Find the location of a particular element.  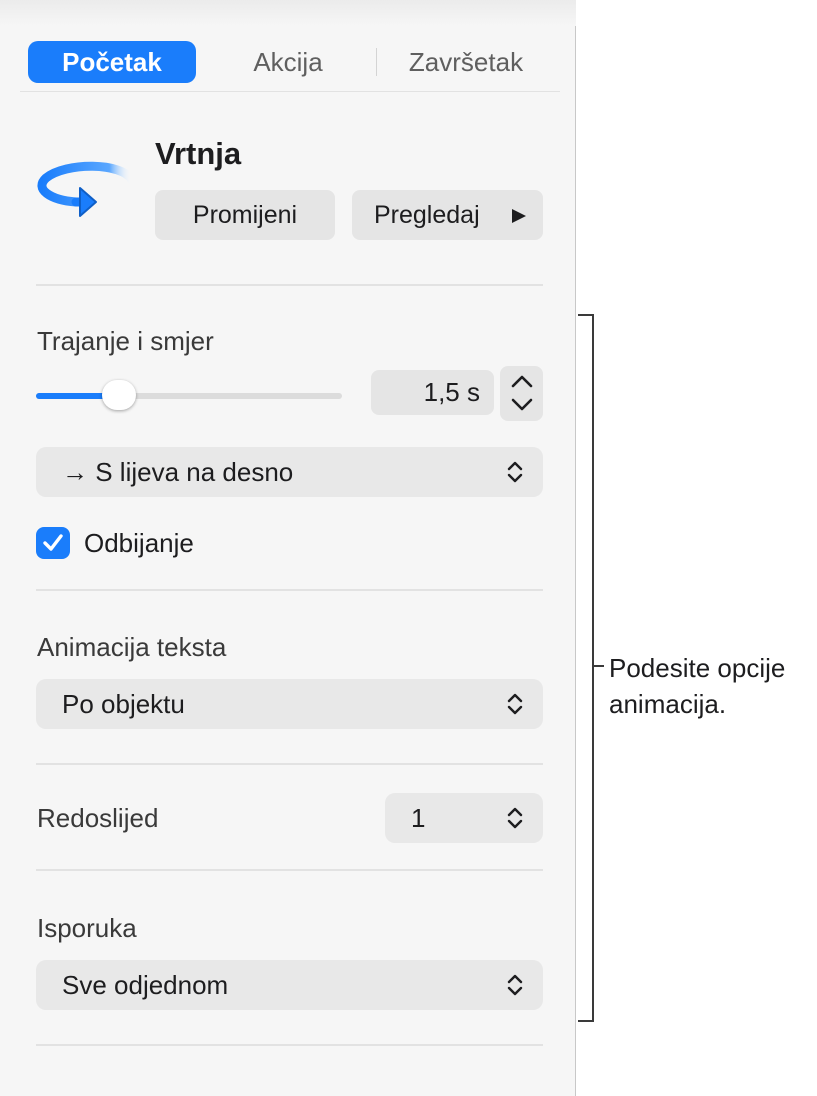

change-effect-button: Promijeni is located at coordinates (245, 215).